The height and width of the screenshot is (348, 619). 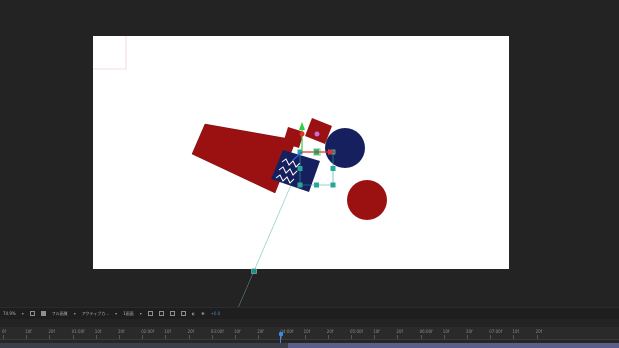 What do you see at coordinates (4, 331) in the screenshot?
I see `time-tick-label: 0f` at bounding box center [4, 331].